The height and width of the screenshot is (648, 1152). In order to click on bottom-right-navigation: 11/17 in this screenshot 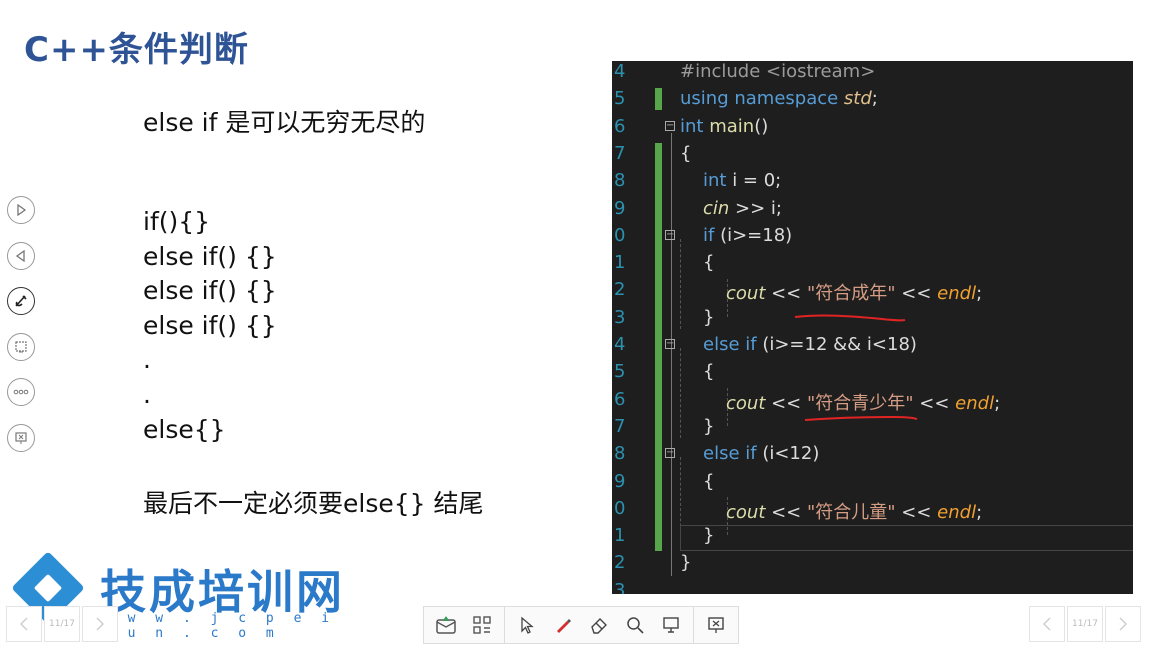, I will do `click(1085, 624)`.